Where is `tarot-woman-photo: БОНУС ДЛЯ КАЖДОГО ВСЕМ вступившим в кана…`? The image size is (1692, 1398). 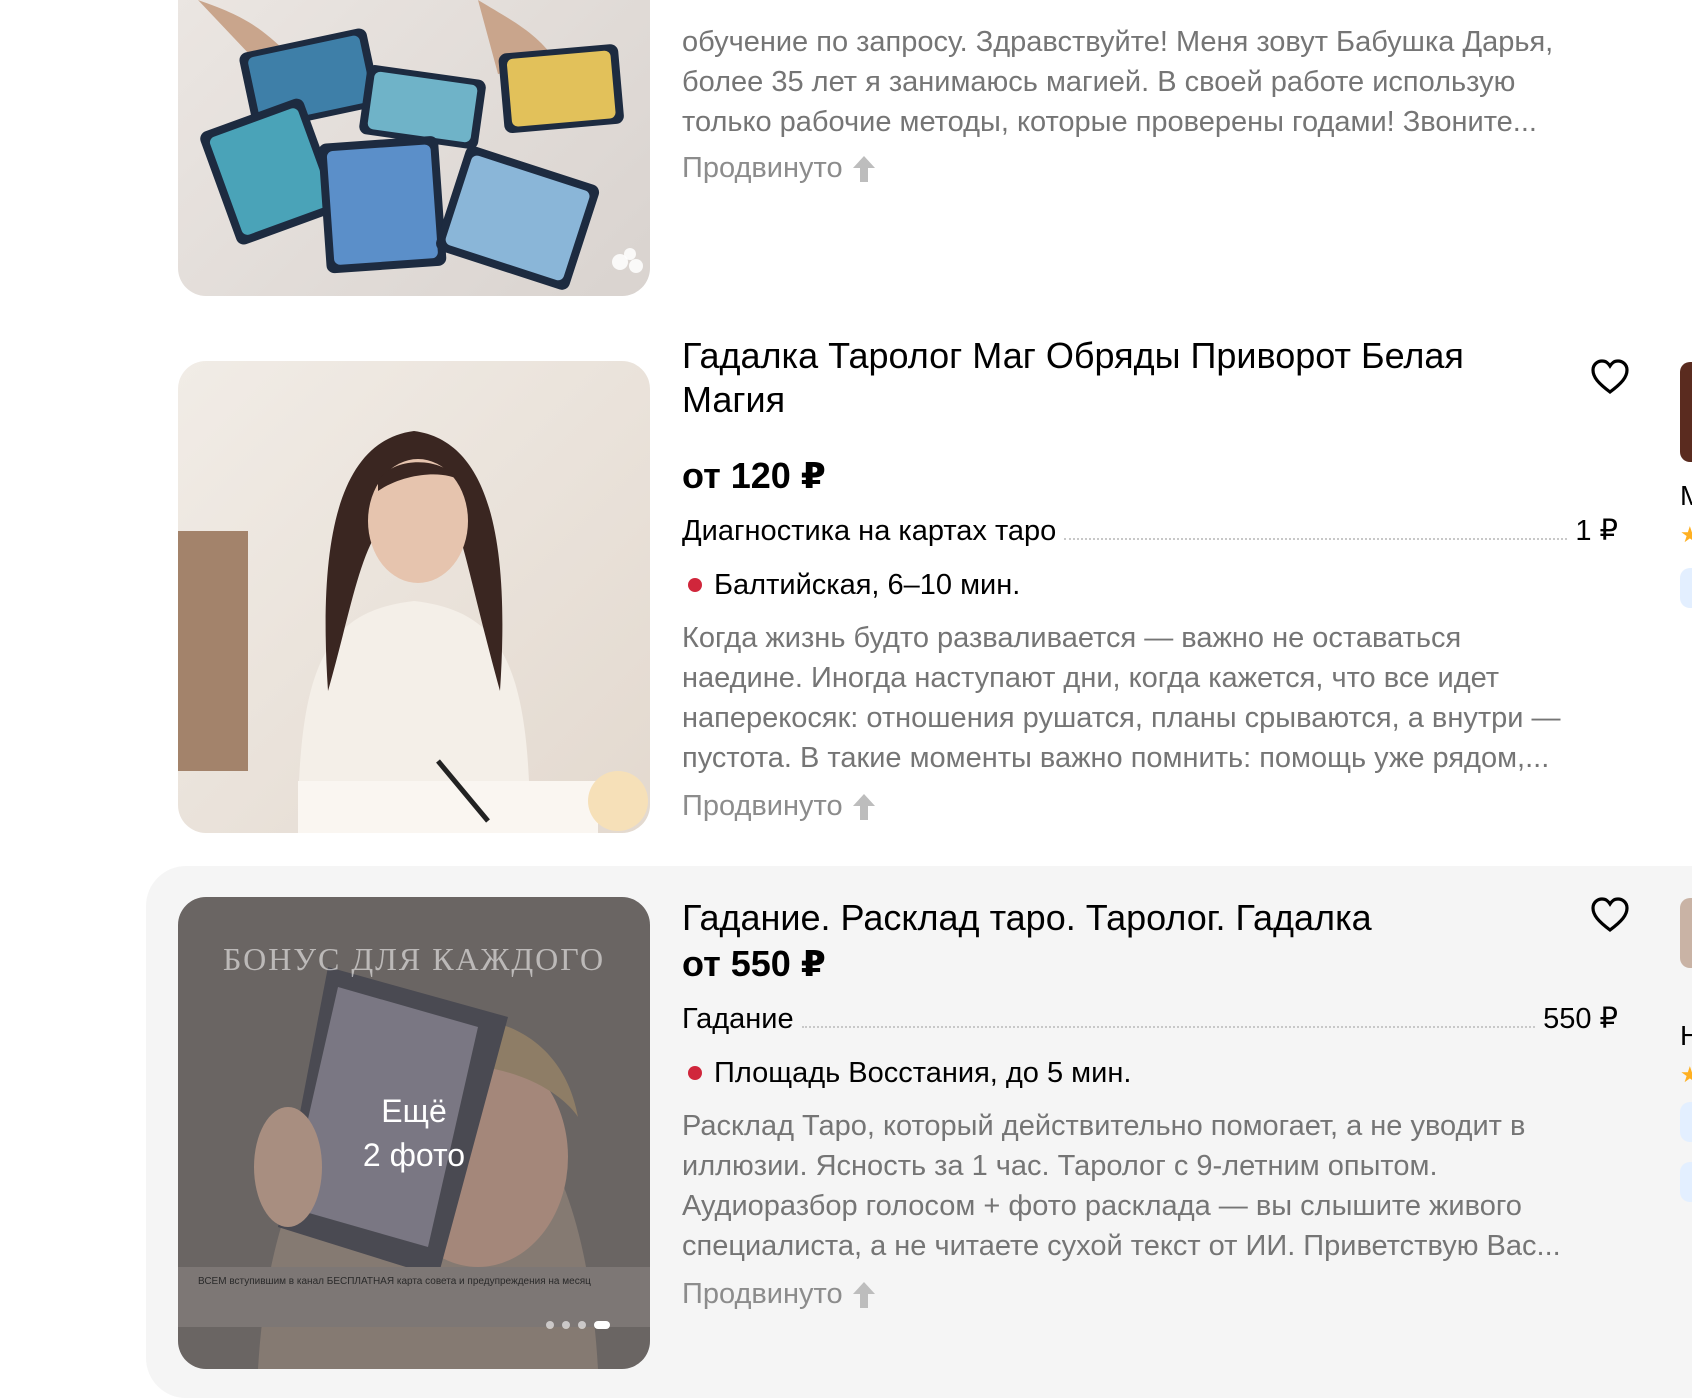
tarot-woman-photo: БОНУС ДЛЯ КАЖДОГО ВСЕМ вступившим в кана… is located at coordinates (414, 1133).